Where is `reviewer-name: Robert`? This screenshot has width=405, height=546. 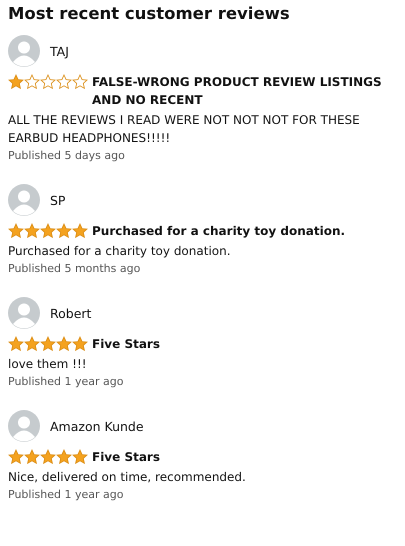 reviewer-name: Robert is located at coordinates (71, 313).